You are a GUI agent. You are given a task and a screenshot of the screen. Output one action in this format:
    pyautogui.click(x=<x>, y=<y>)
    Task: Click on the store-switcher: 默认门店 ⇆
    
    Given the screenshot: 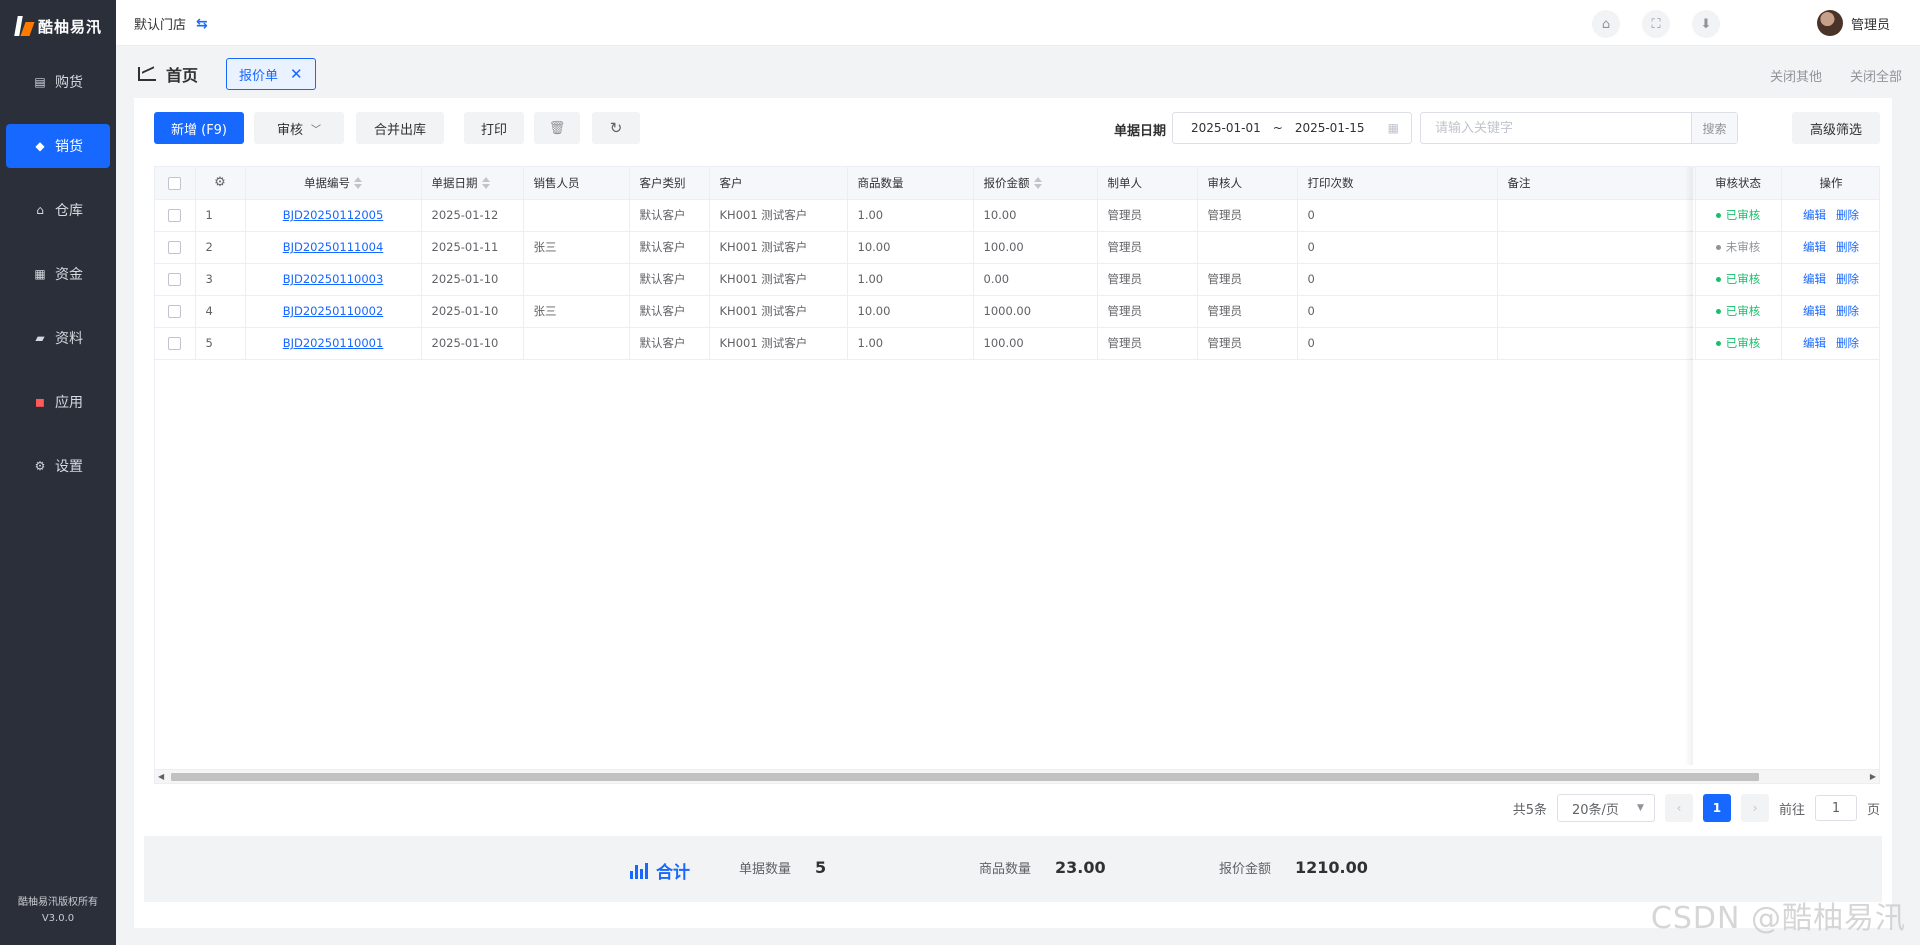 What is the action you would take?
    pyautogui.click(x=171, y=24)
    